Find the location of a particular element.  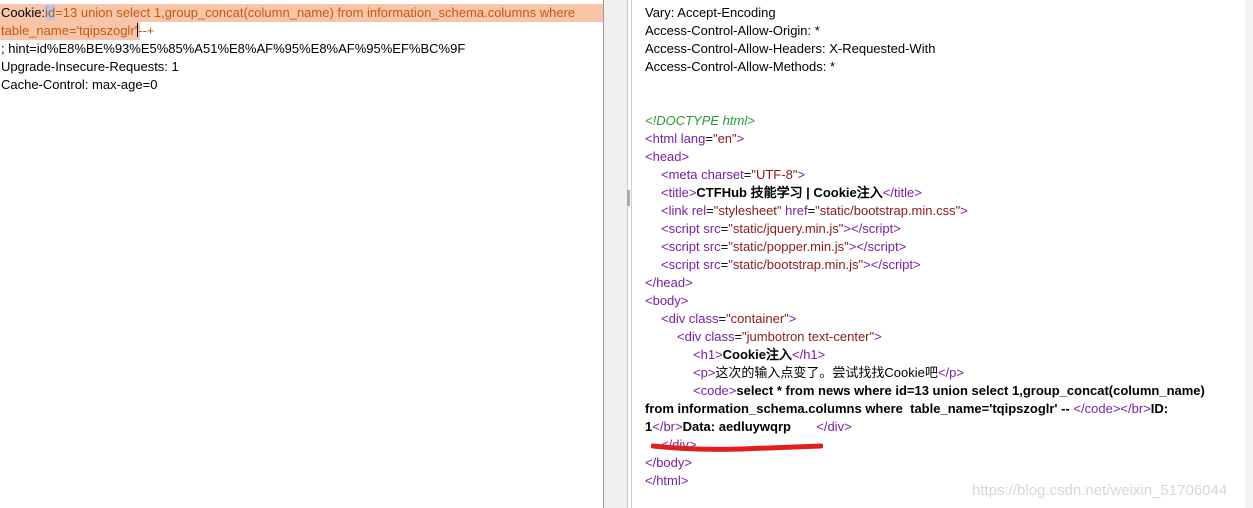

h1-text: Cookie注入 is located at coordinates (757, 354).